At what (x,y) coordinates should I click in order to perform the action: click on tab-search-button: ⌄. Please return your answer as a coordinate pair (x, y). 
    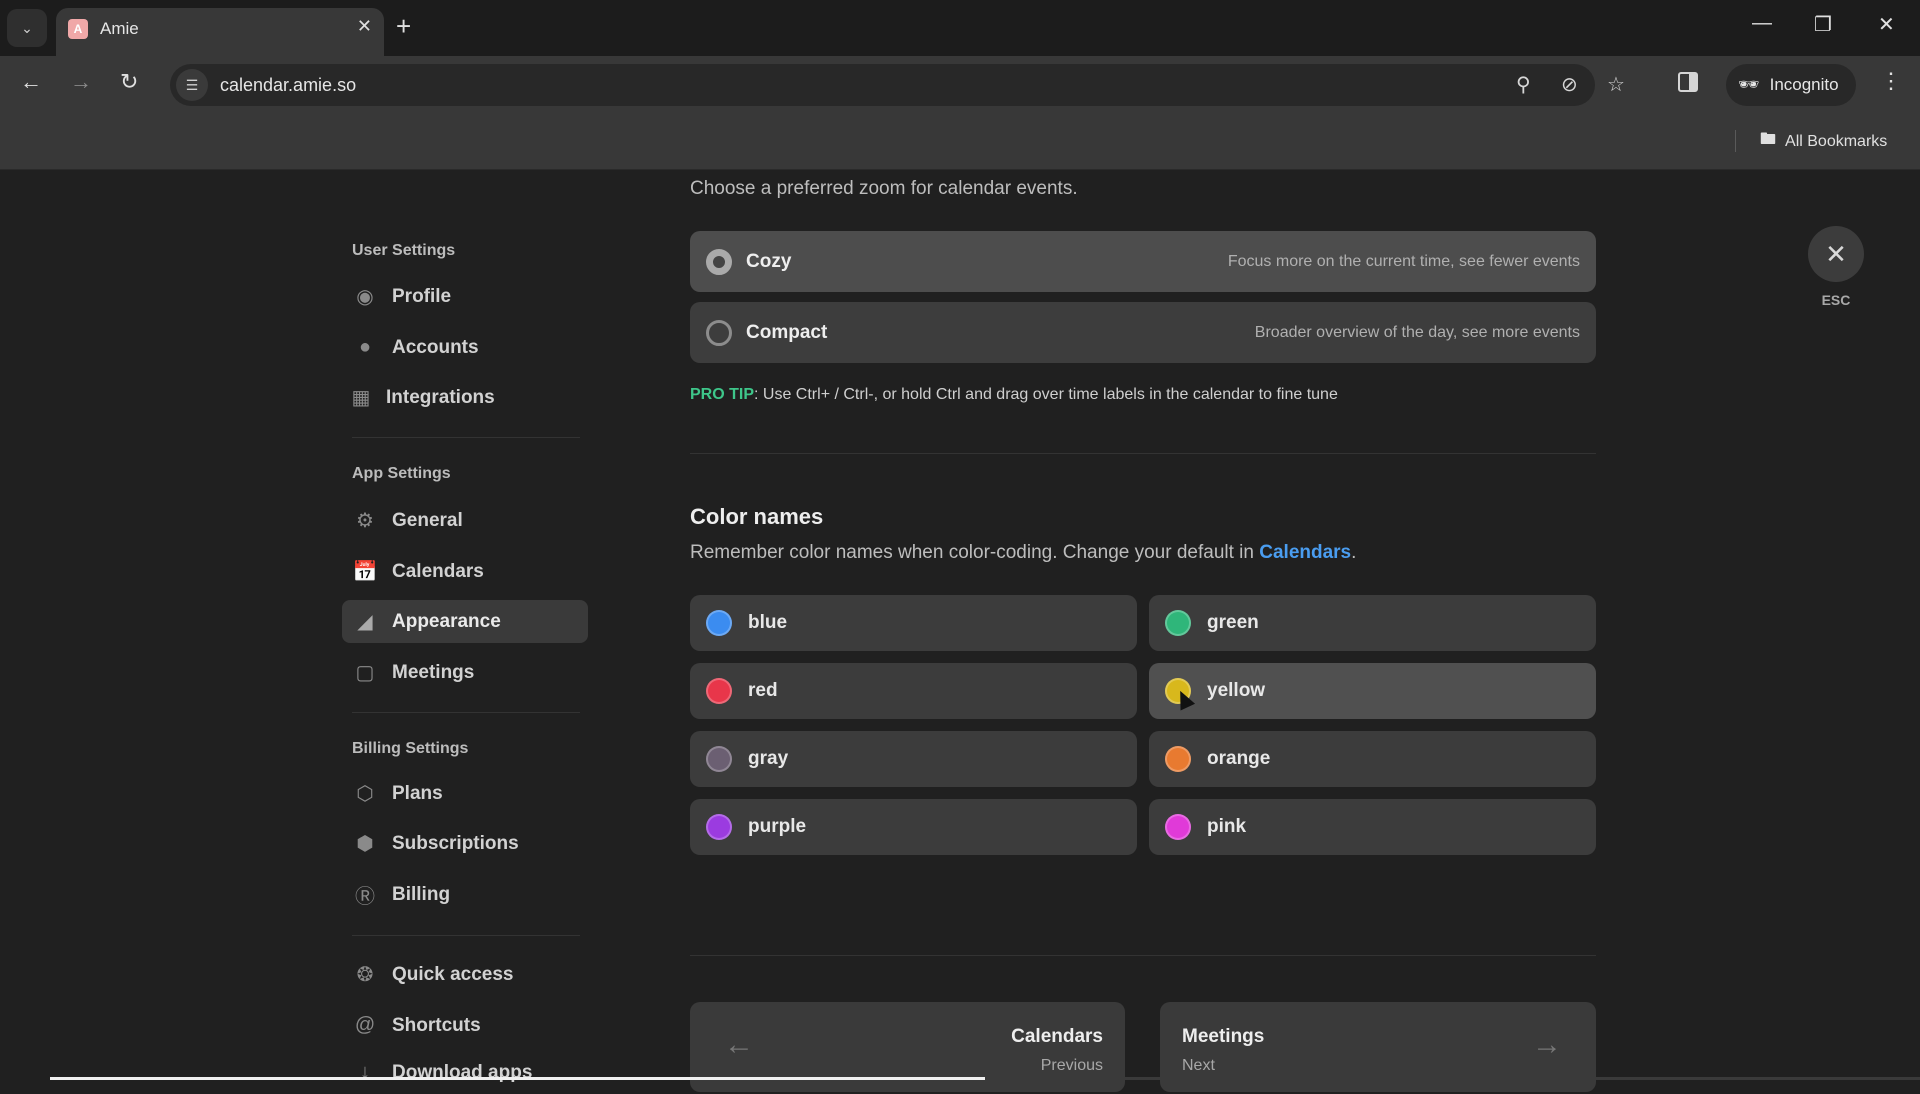
    Looking at the image, I should click on (27, 28).